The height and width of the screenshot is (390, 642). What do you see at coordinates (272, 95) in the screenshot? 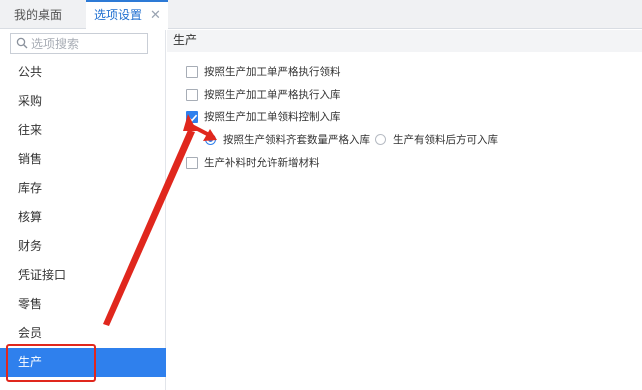
I see `option-label: 按照生产加工单严格执行入库` at bounding box center [272, 95].